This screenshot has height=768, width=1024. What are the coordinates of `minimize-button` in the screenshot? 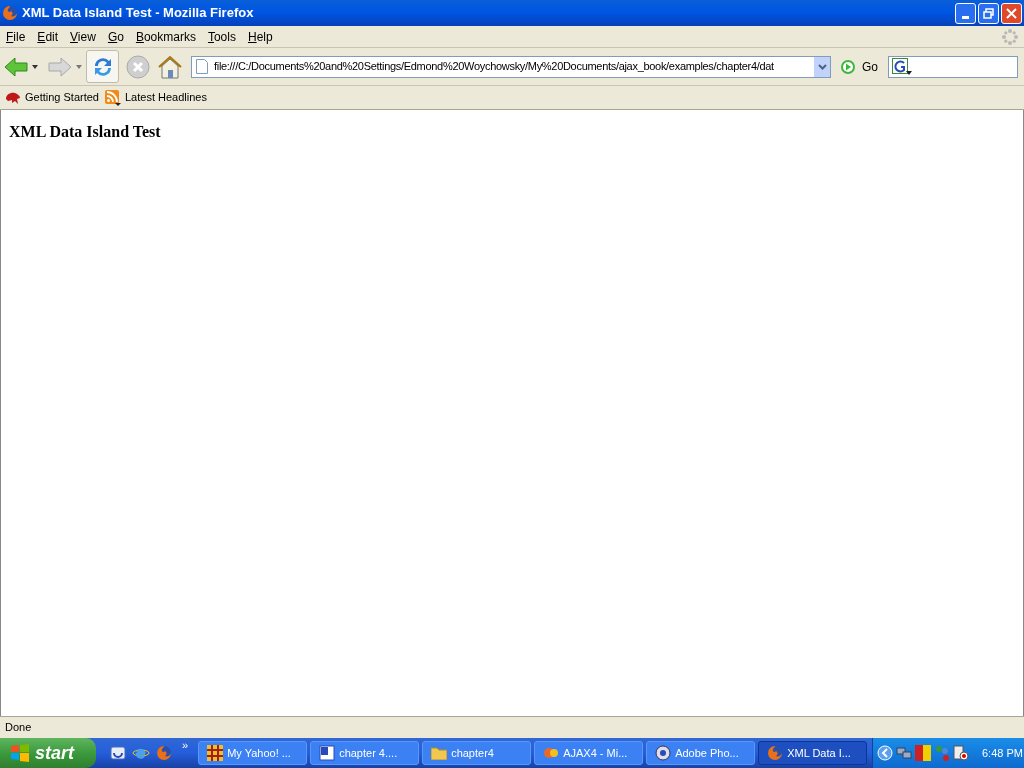 It's located at (965, 13).